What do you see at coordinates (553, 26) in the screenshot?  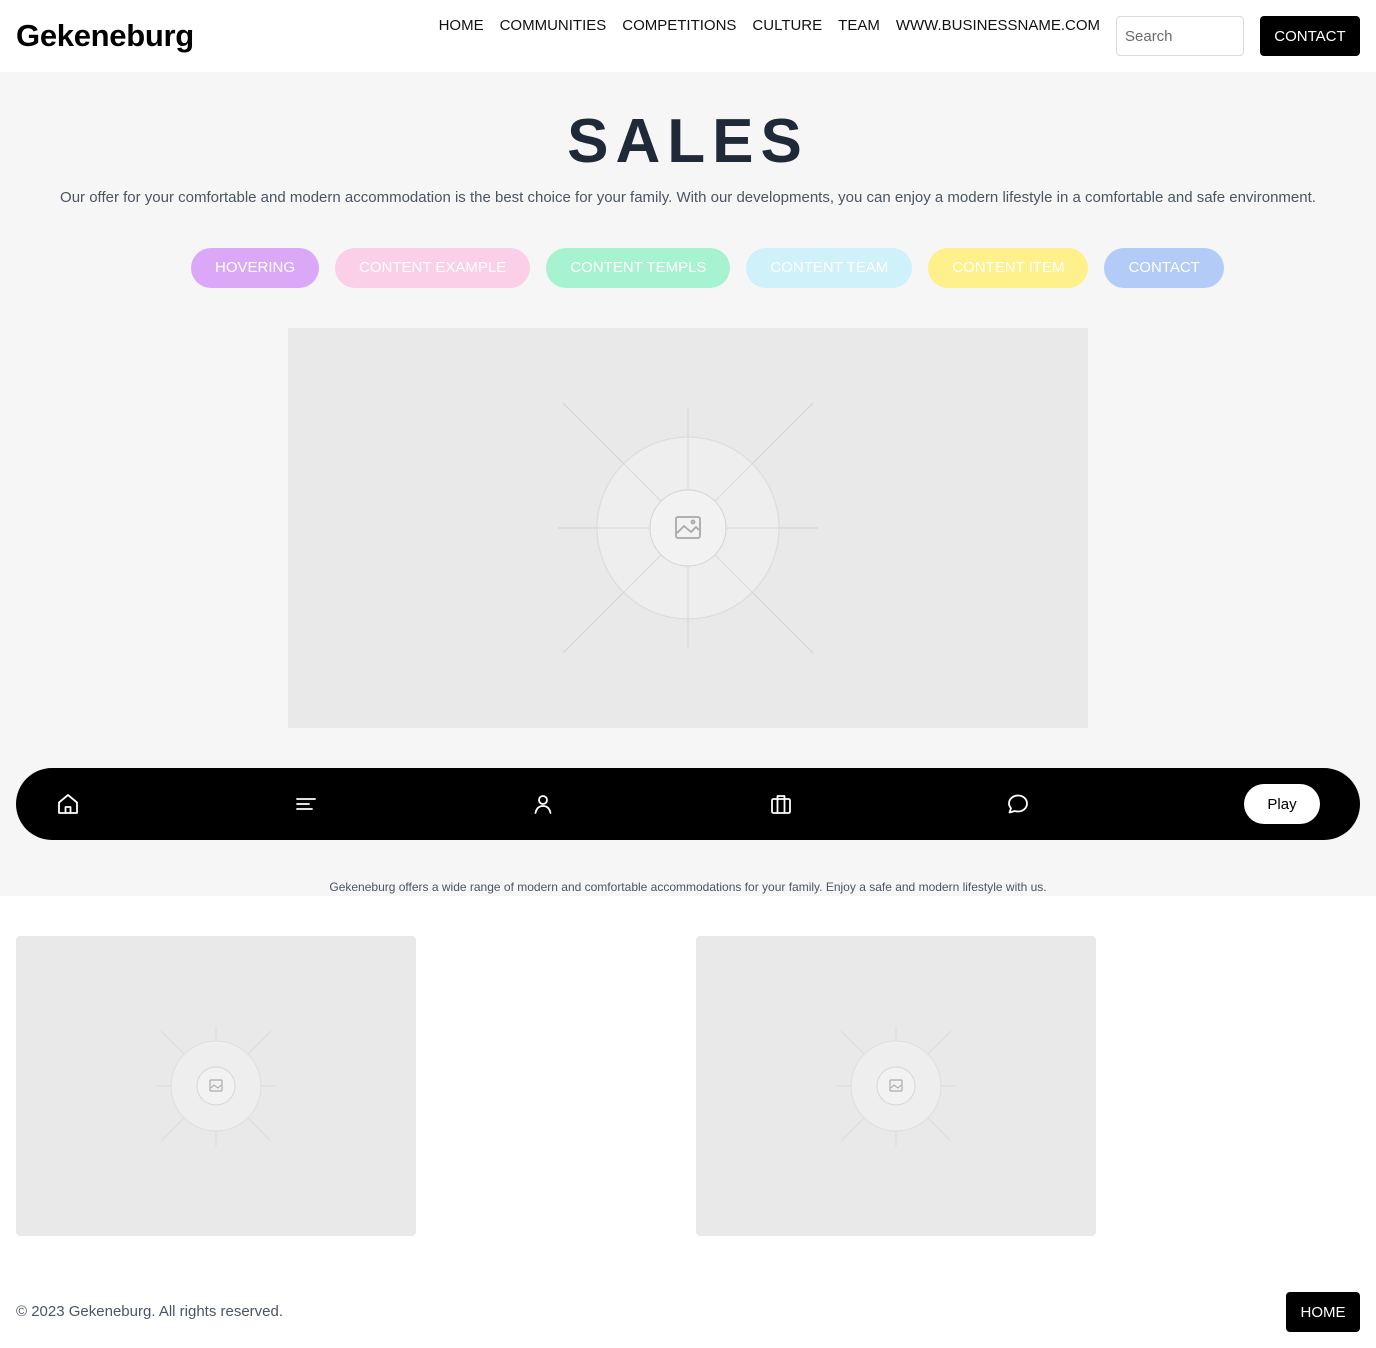 I see `nav-communities: COMMUNITIES` at bounding box center [553, 26].